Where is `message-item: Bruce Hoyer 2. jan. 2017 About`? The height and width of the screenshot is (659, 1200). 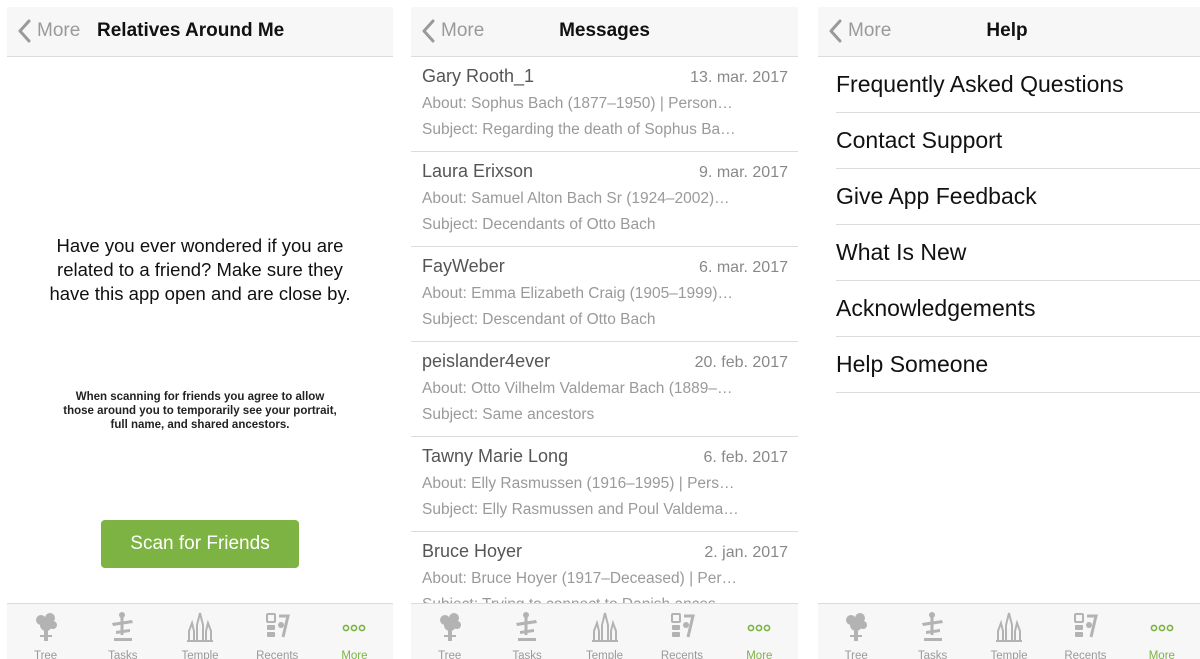
message-item: Bruce Hoyer 2. jan. 2017 About is located at coordinates (604, 567).